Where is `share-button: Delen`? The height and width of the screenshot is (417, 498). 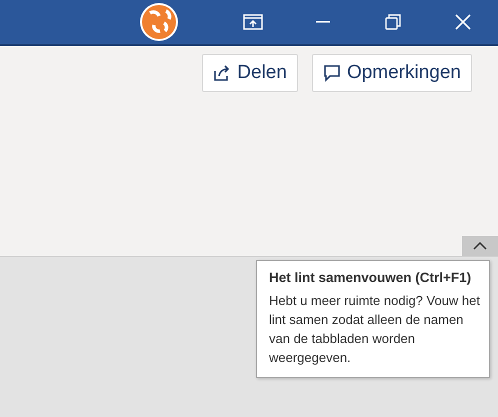 share-button: Delen is located at coordinates (250, 73).